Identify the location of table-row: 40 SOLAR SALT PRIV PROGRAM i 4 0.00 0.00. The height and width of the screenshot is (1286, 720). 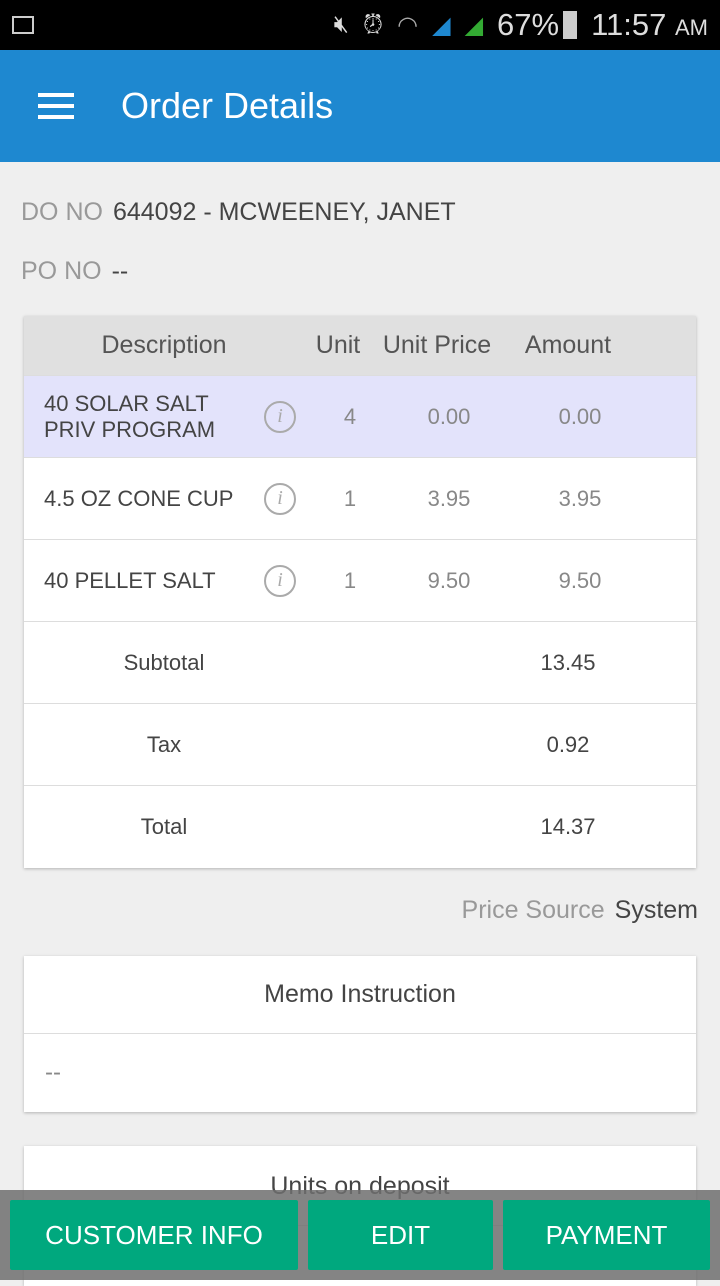
(360, 417).